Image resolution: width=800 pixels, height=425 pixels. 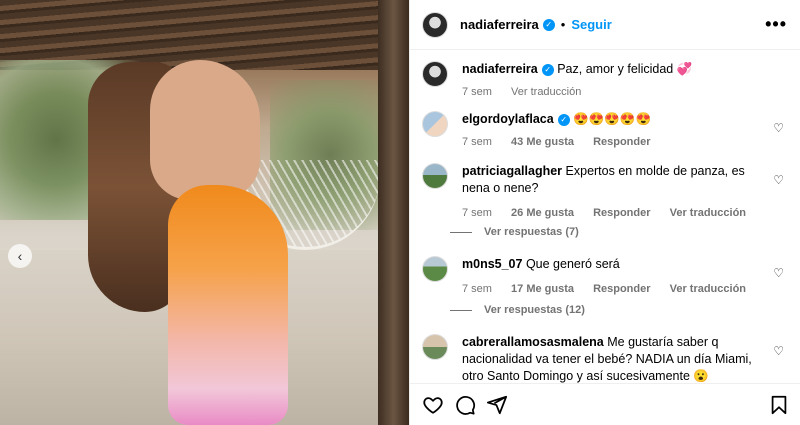 What do you see at coordinates (572, 264) in the screenshot?
I see `comment-text: Que generó será` at bounding box center [572, 264].